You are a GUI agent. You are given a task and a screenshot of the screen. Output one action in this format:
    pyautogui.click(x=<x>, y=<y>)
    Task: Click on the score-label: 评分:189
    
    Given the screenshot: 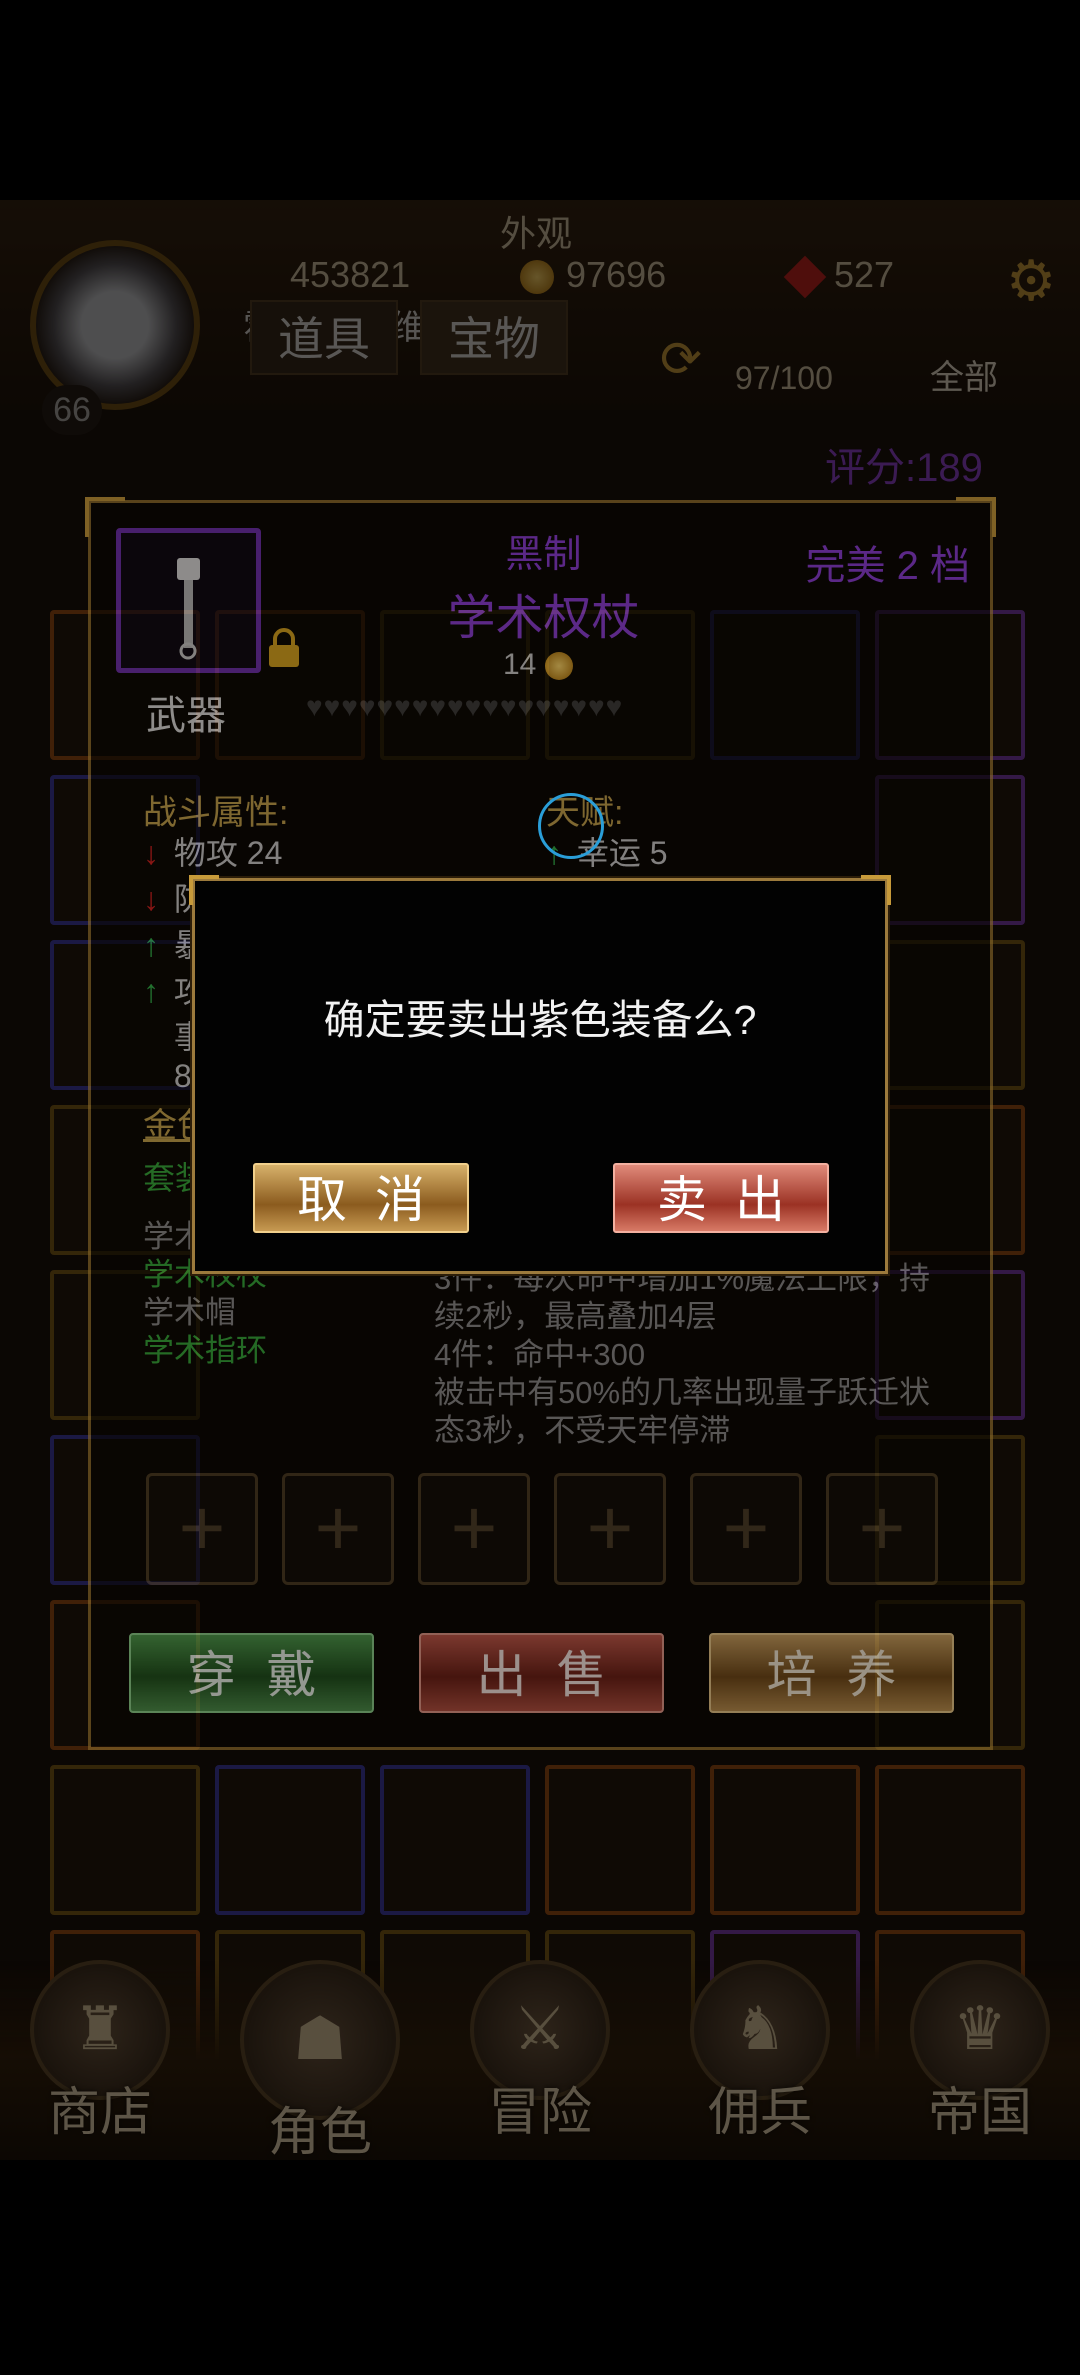 What is the action you would take?
    pyautogui.click(x=904, y=468)
    